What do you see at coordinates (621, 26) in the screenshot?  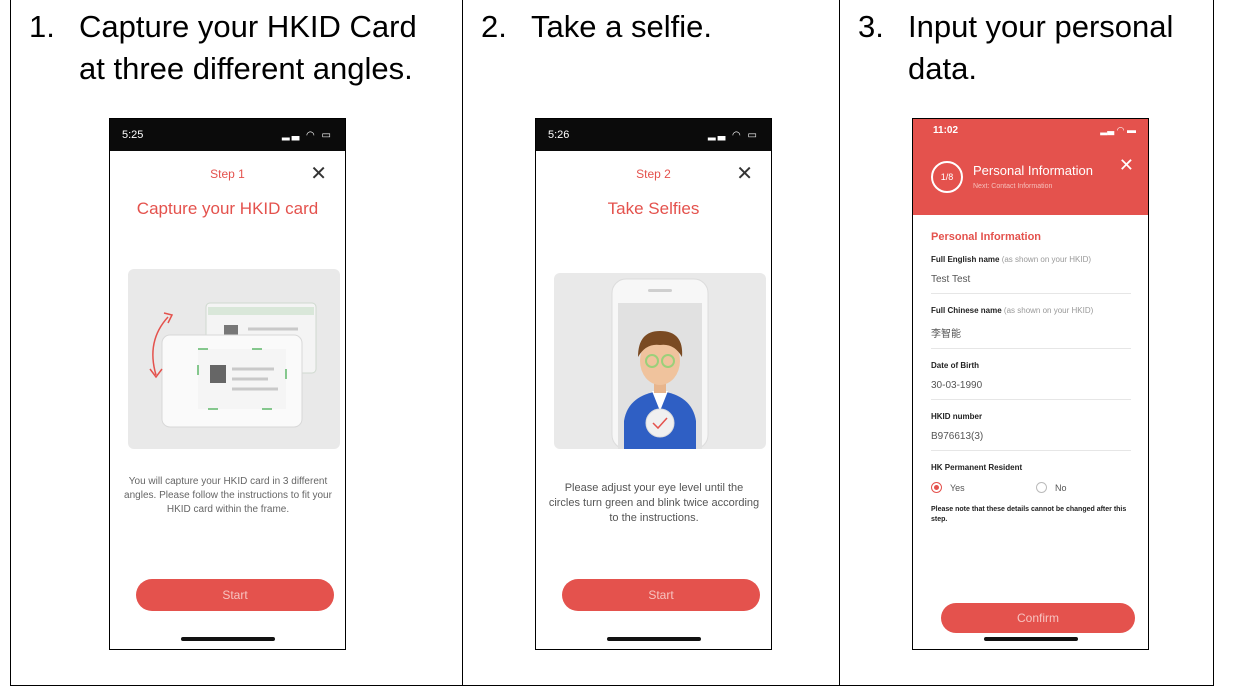 I see `step-caption-text: Take a selfie.` at bounding box center [621, 26].